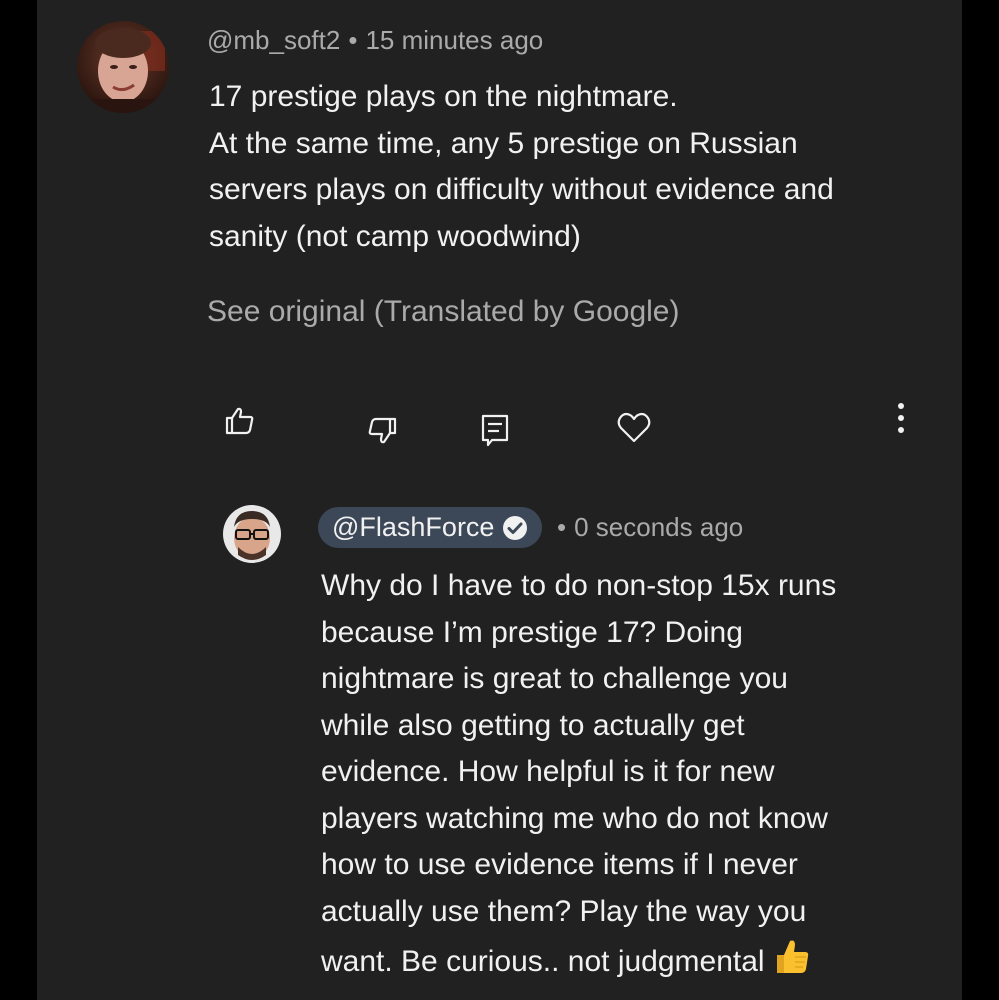 The image size is (999, 1000). I want to click on heart-button, so click(634, 427).